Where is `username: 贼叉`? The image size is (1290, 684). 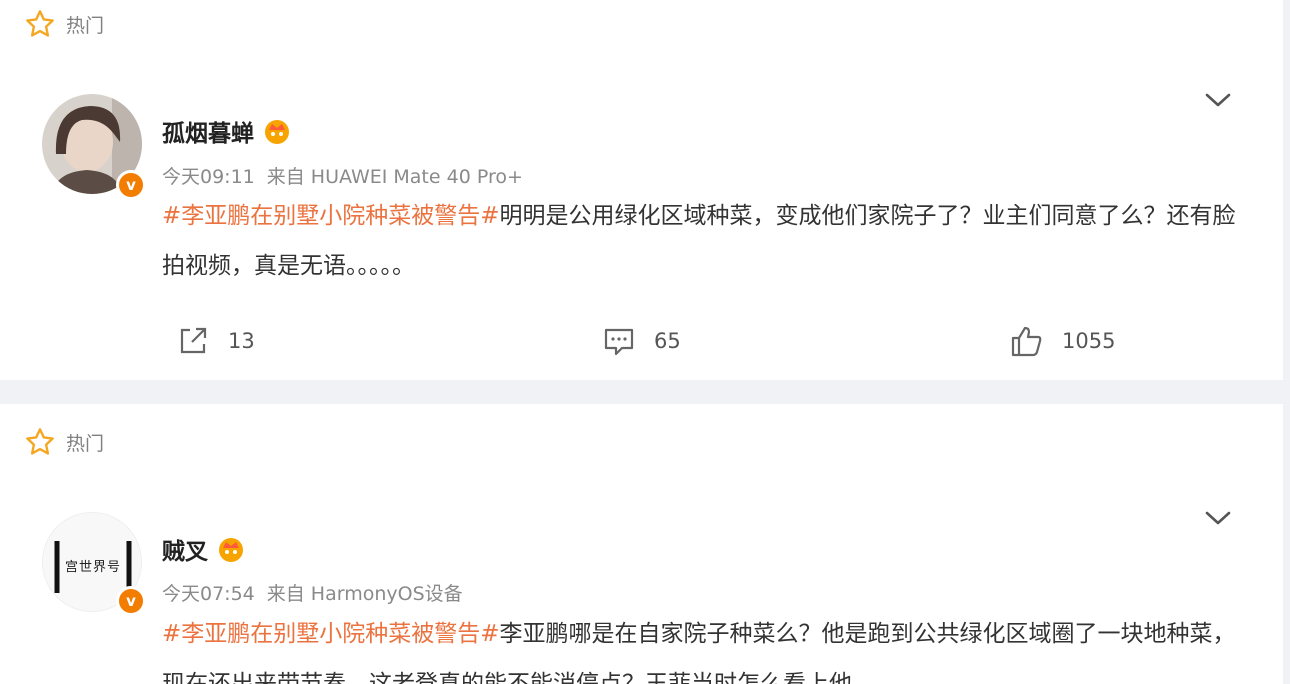 username: 贼叉 is located at coordinates (204, 549).